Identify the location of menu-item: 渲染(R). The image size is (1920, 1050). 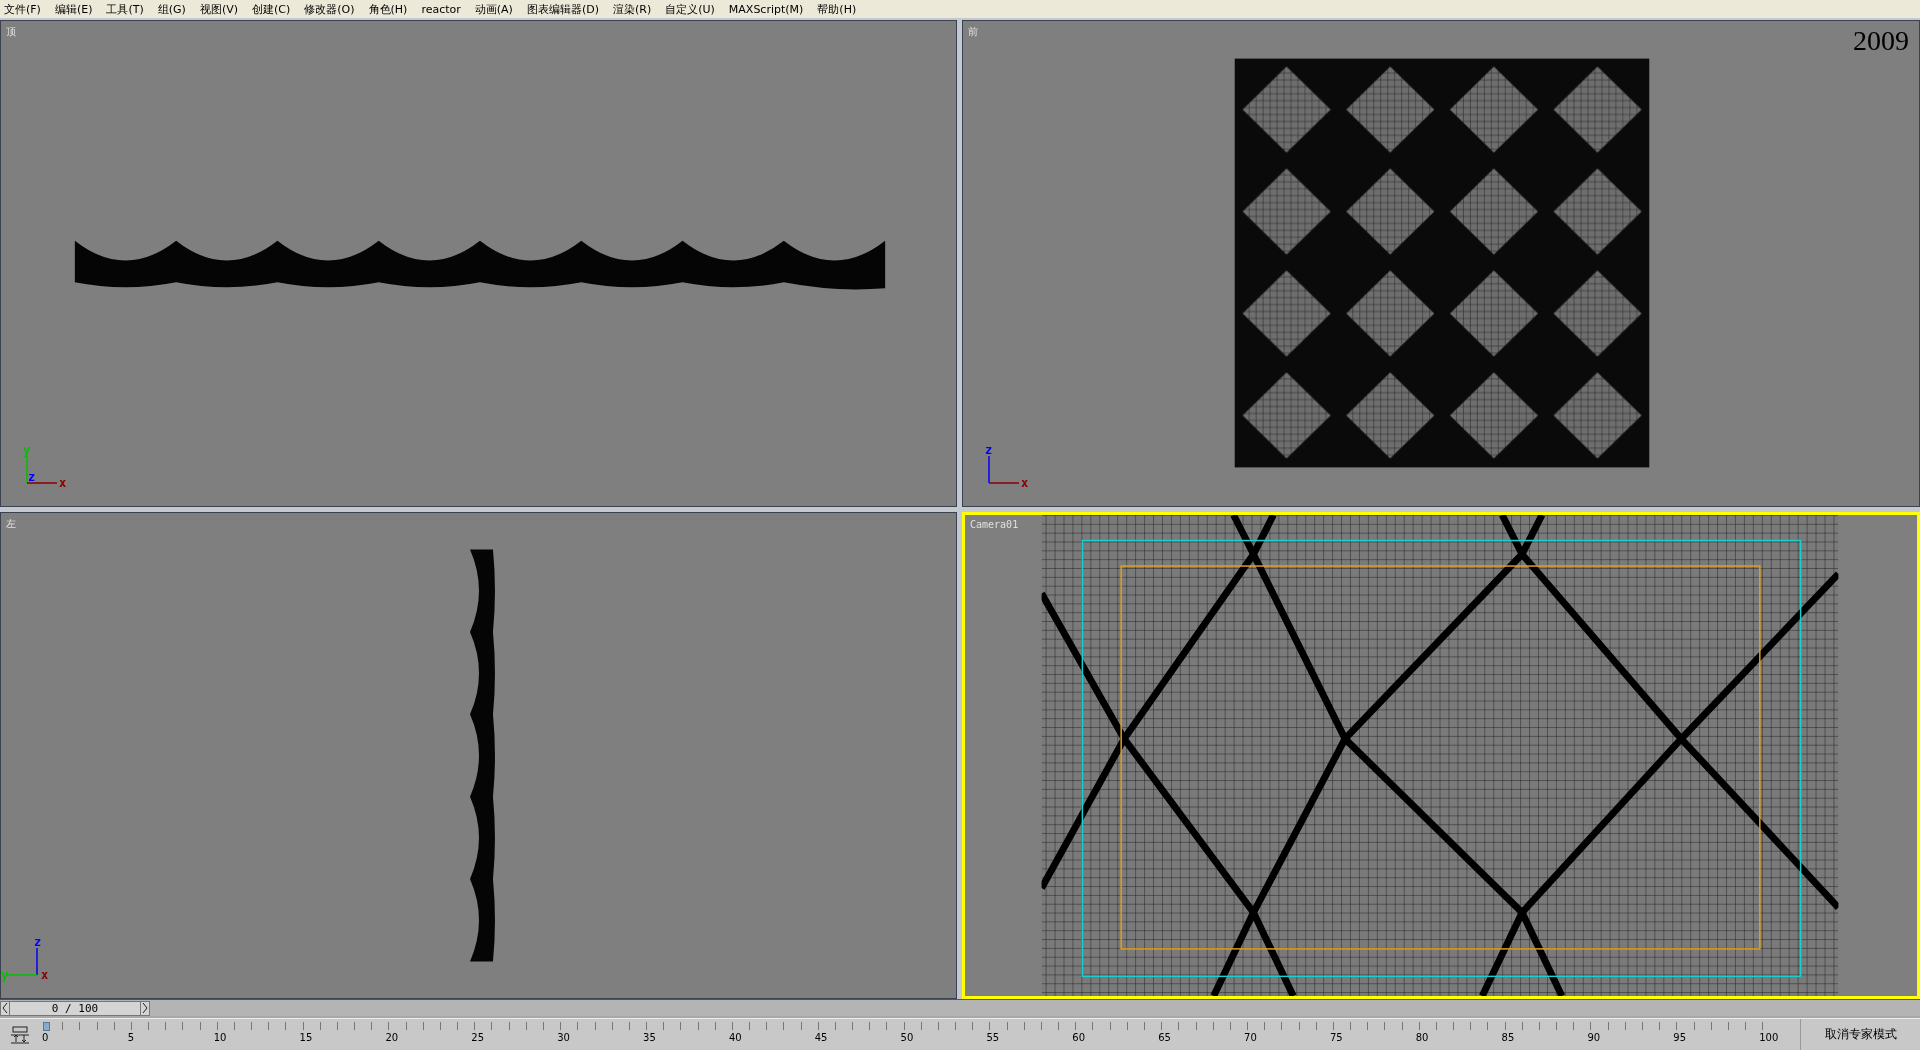
(632, 9).